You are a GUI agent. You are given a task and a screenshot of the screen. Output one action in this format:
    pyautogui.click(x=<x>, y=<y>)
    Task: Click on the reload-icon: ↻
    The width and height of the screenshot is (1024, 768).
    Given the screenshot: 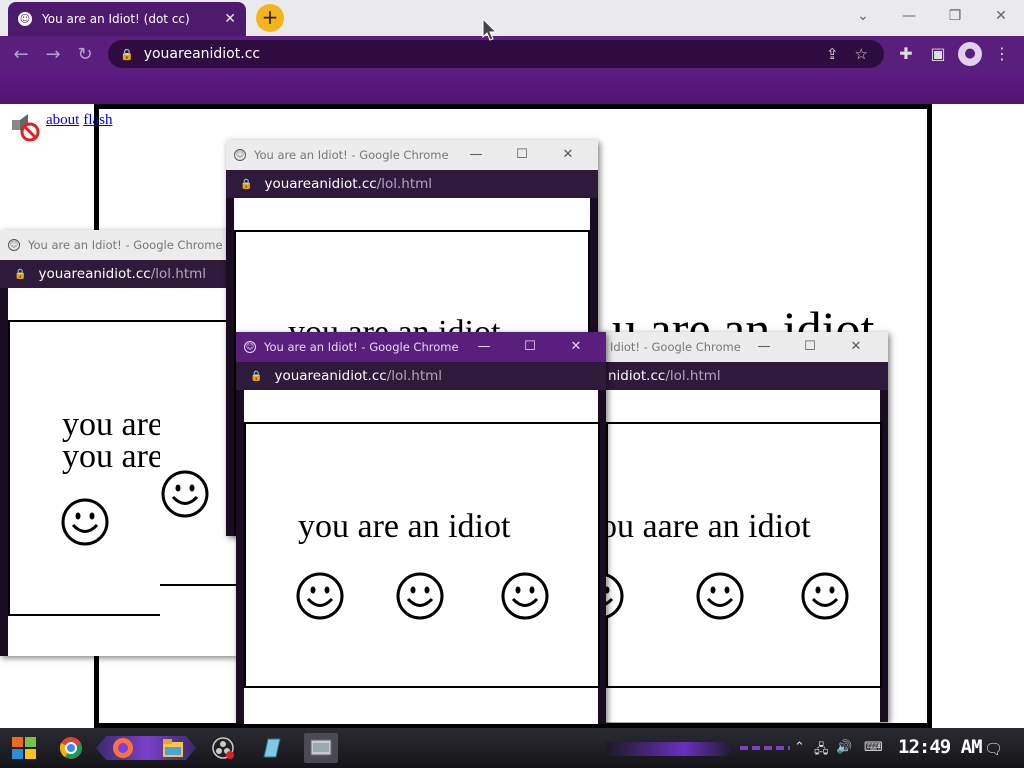 What is the action you would take?
    pyautogui.click(x=85, y=55)
    